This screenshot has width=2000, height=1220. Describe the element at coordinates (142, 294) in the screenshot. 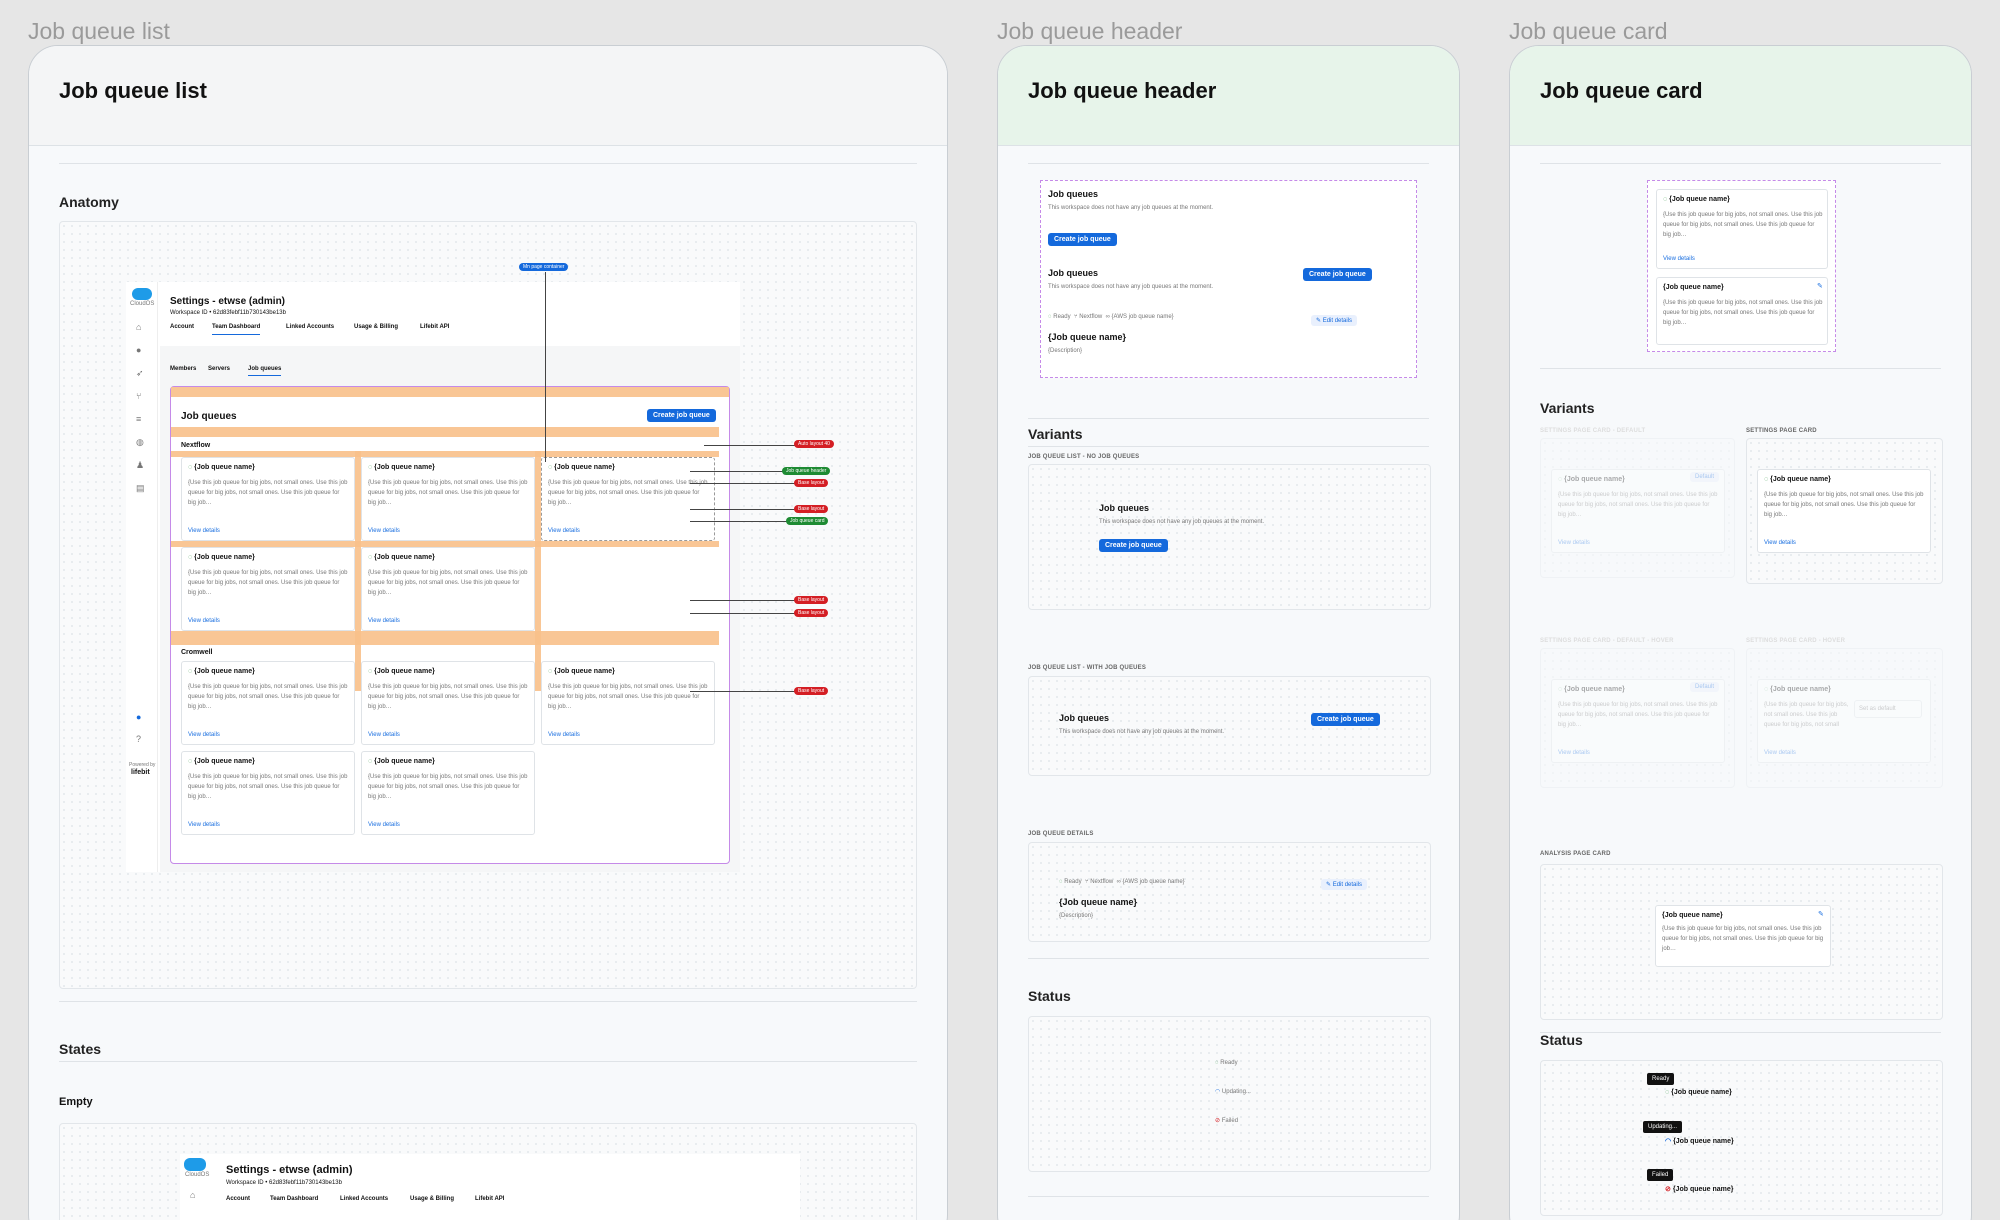

I see `cloud-logo-icon` at that location.